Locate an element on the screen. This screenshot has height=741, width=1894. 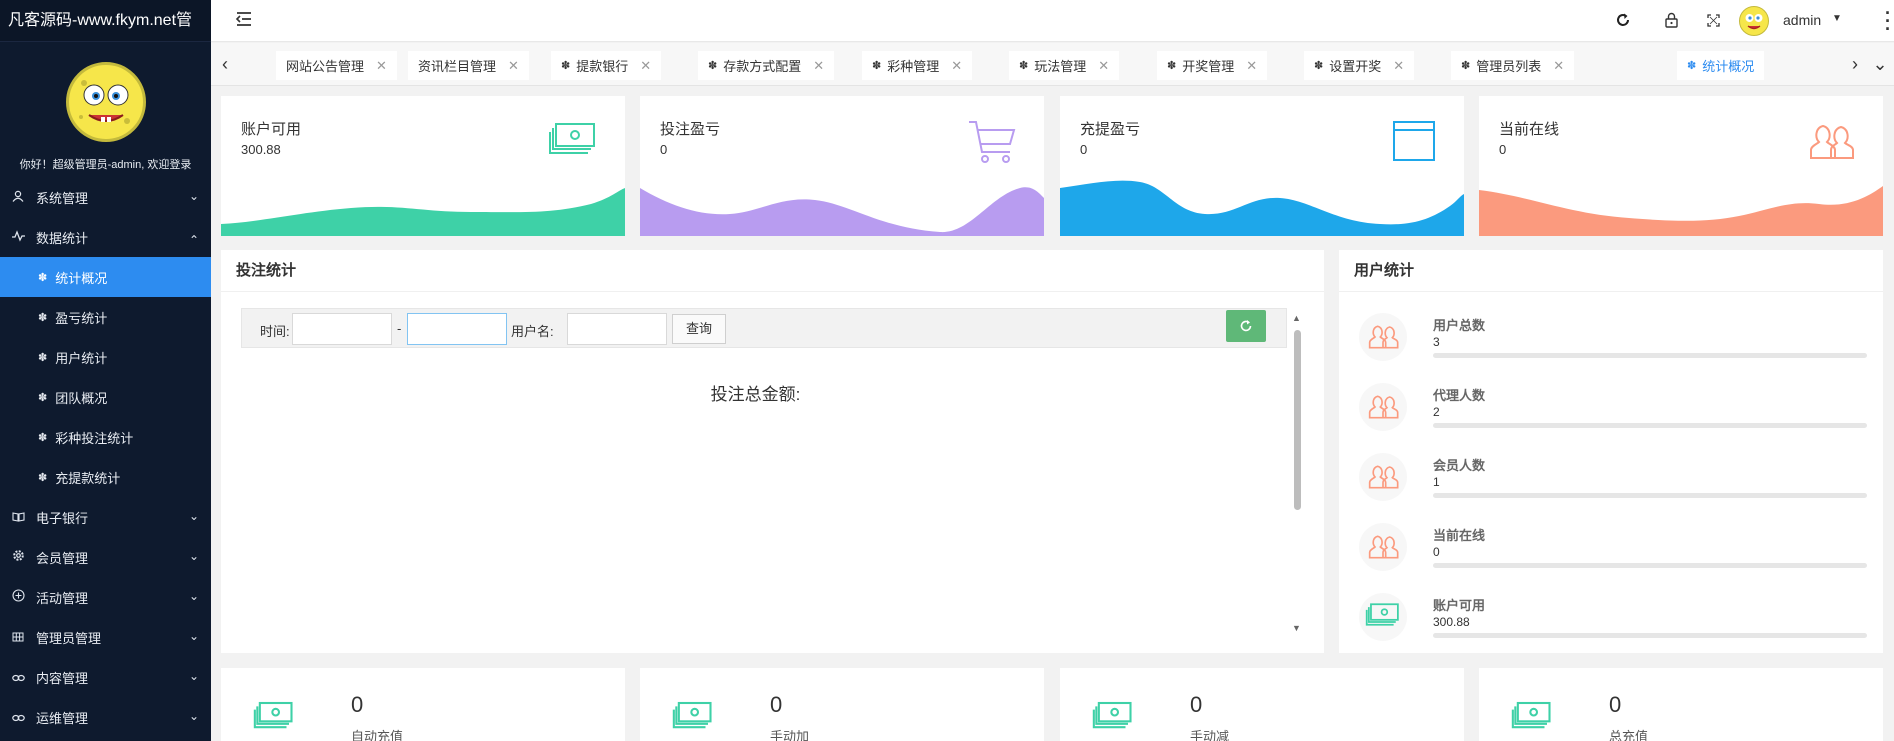
scroll-down-icon: ▼ is located at coordinates (1296, 628).